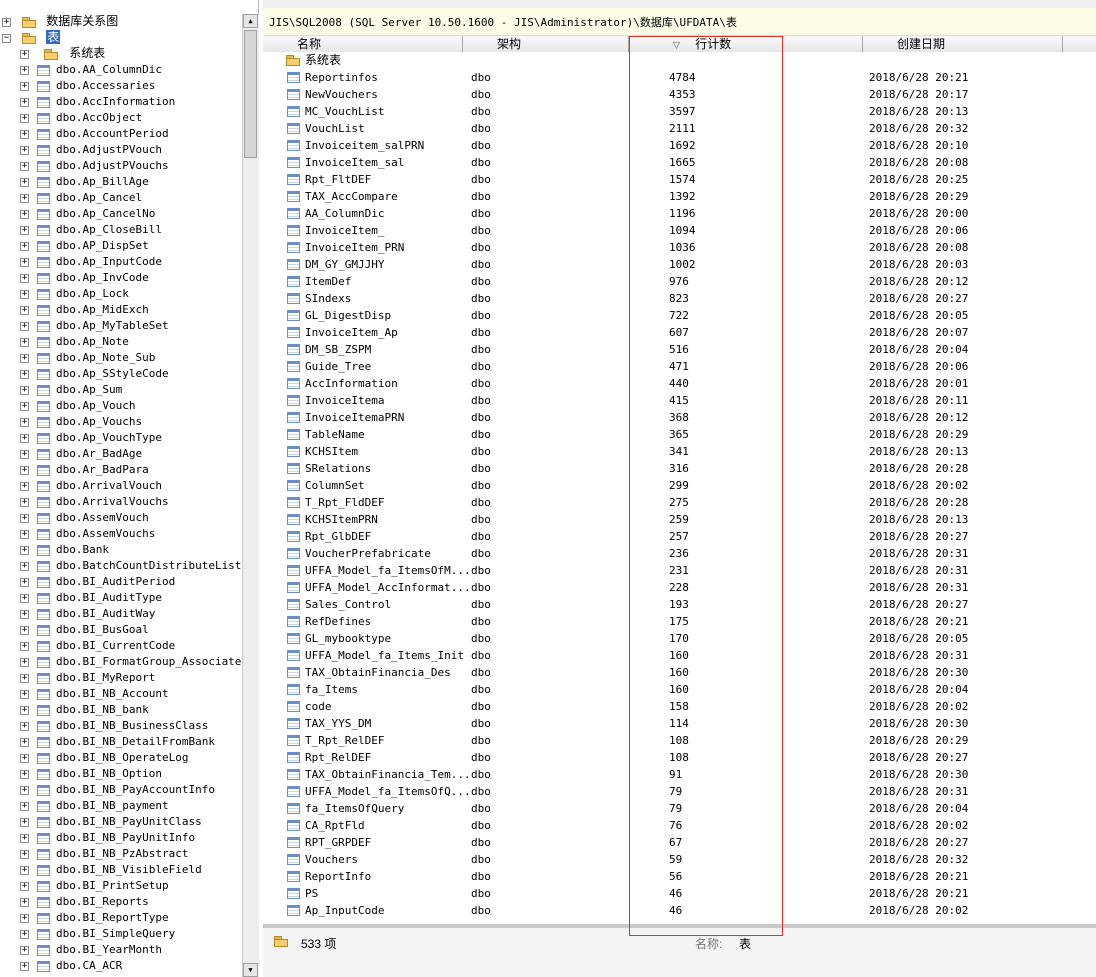 The width and height of the screenshot is (1096, 977). What do you see at coordinates (84, 710) in the screenshot?
I see `tree-item-table: + dbo.BI_NB_bank` at bounding box center [84, 710].